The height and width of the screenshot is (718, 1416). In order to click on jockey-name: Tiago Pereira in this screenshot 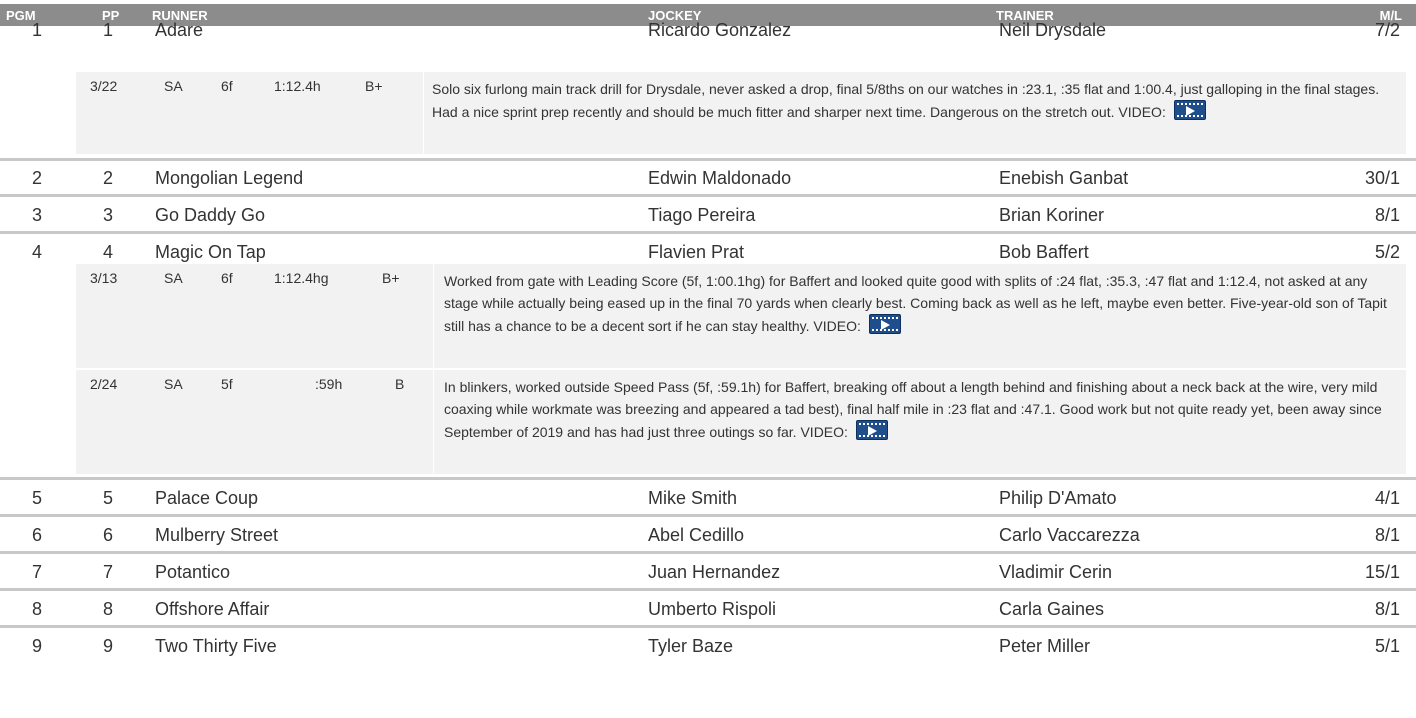, I will do `click(702, 215)`.